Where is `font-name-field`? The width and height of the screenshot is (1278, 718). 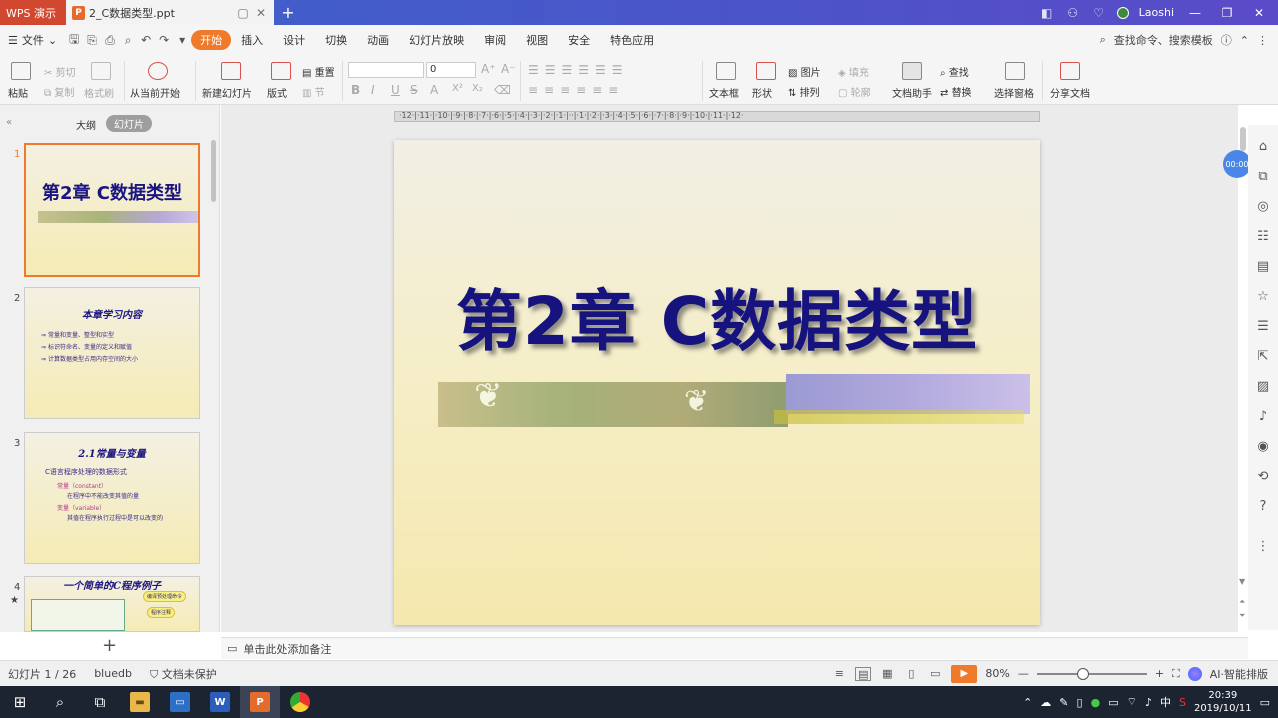 font-name-field is located at coordinates (386, 70).